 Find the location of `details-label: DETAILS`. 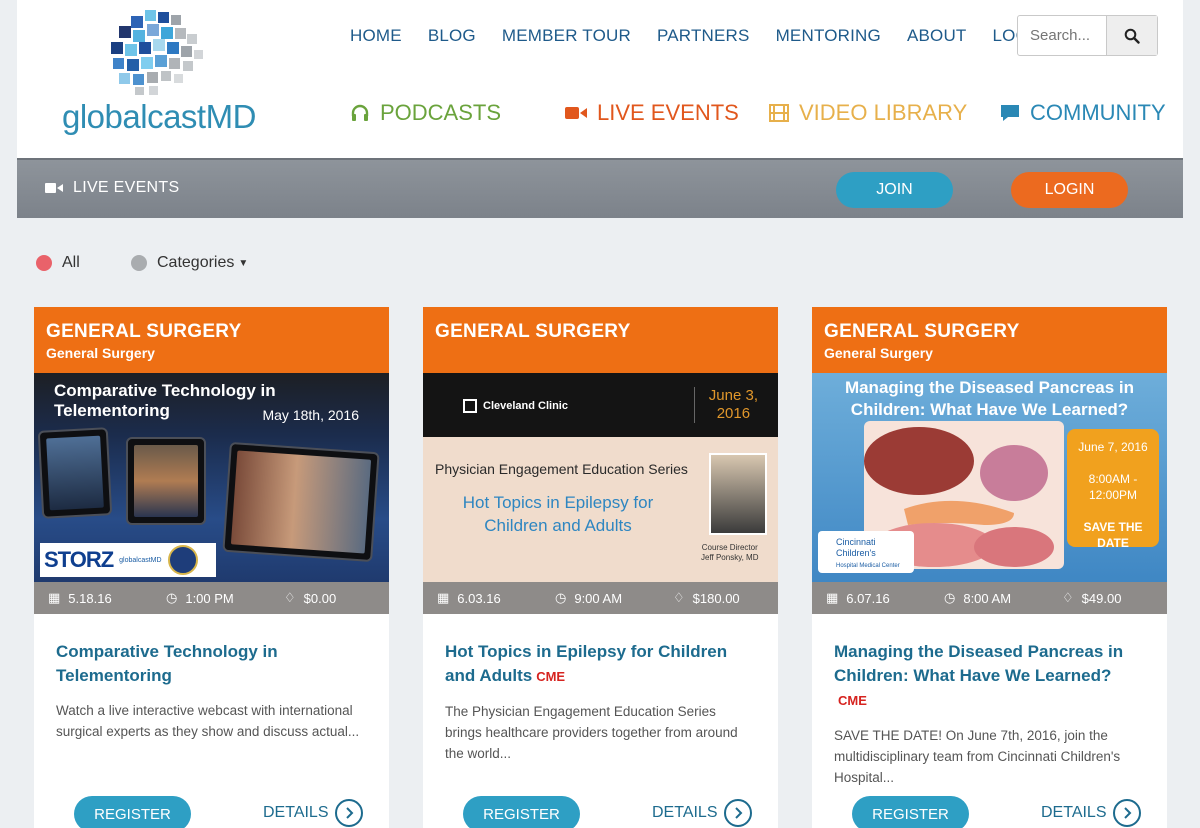

details-label: DETAILS is located at coordinates (296, 812).